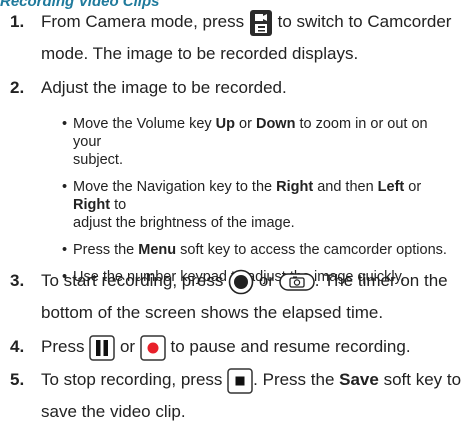  What do you see at coordinates (240, 380) in the screenshot?
I see `stop-icon` at bounding box center [240, 380].